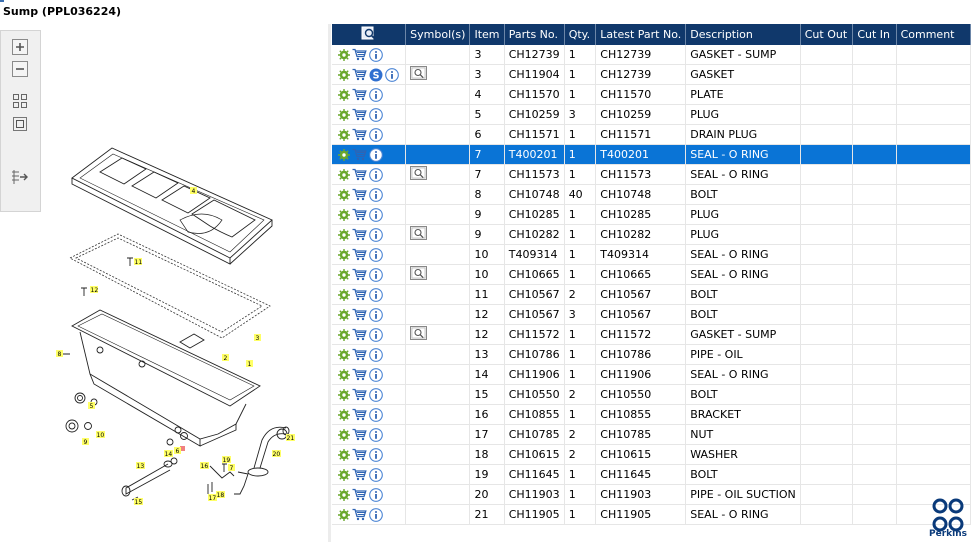 This screenshot has width=971, height=542. What do you see at coordinates (651, 94) in the screenshot?
I see `table-row: 4 CH11570 1 CH11570 PLATE` at bounding box center [651, 94].